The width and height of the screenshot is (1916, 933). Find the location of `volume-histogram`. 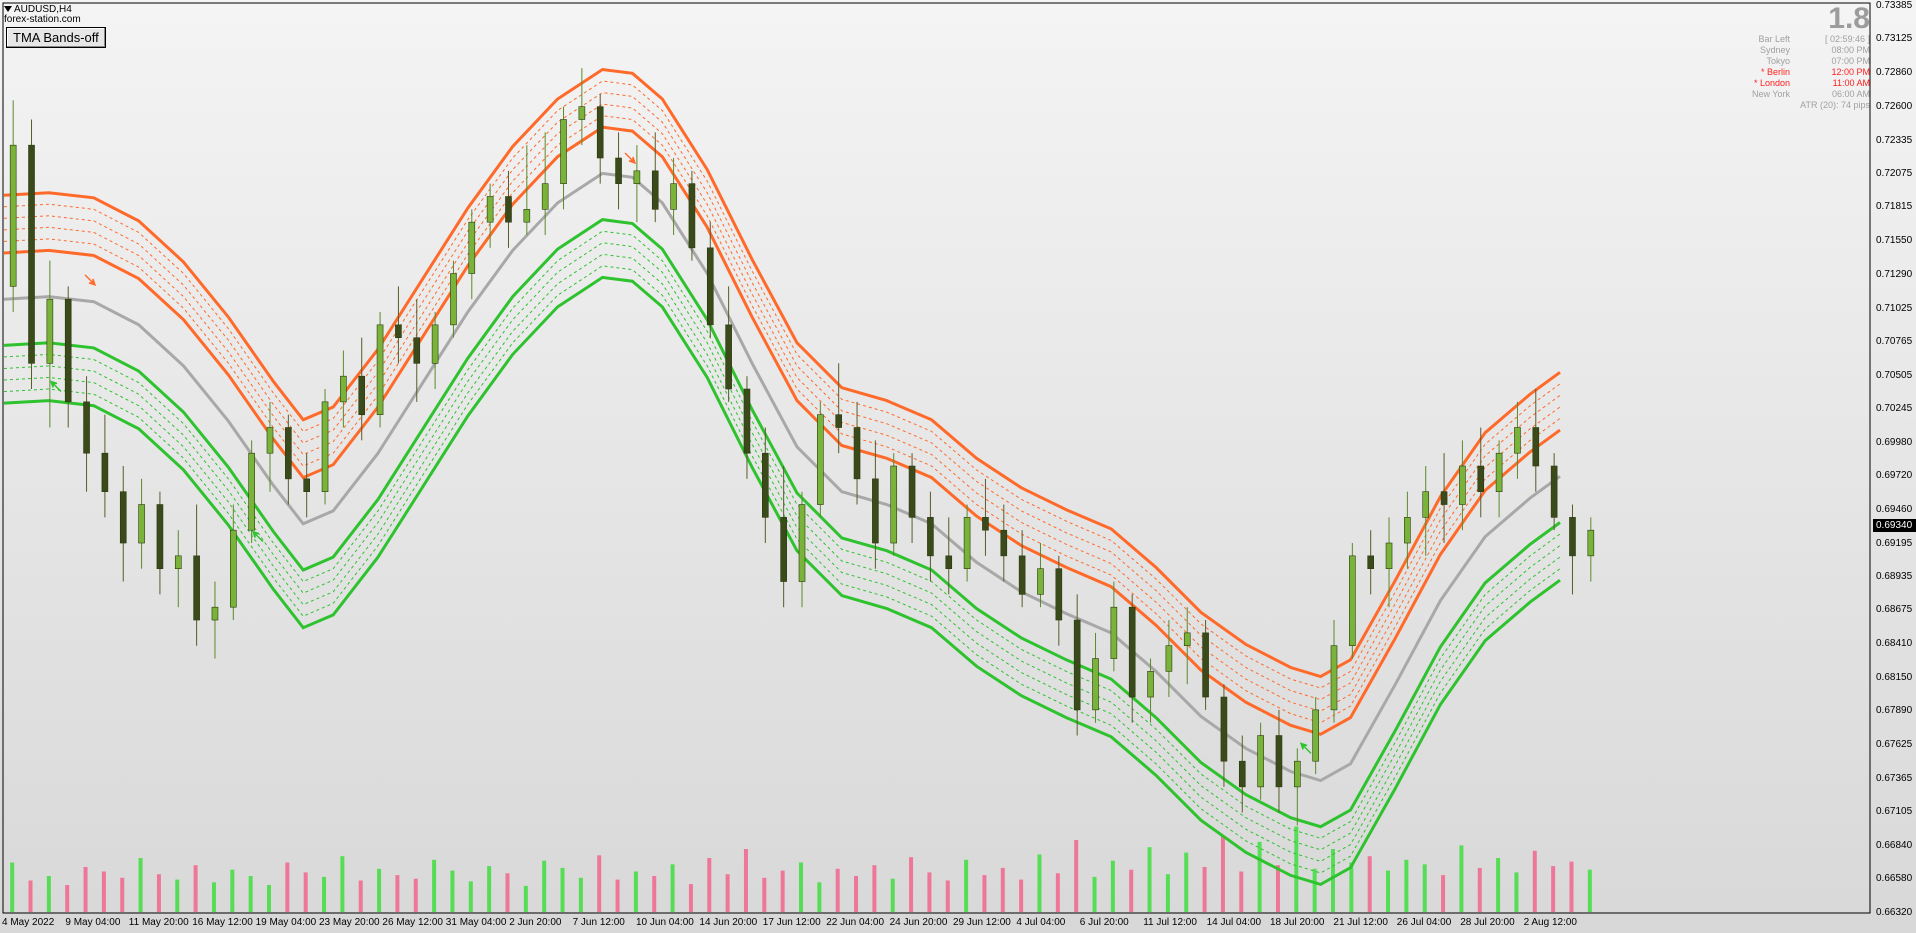

volume-histogram is located at coordinates (801, 869).